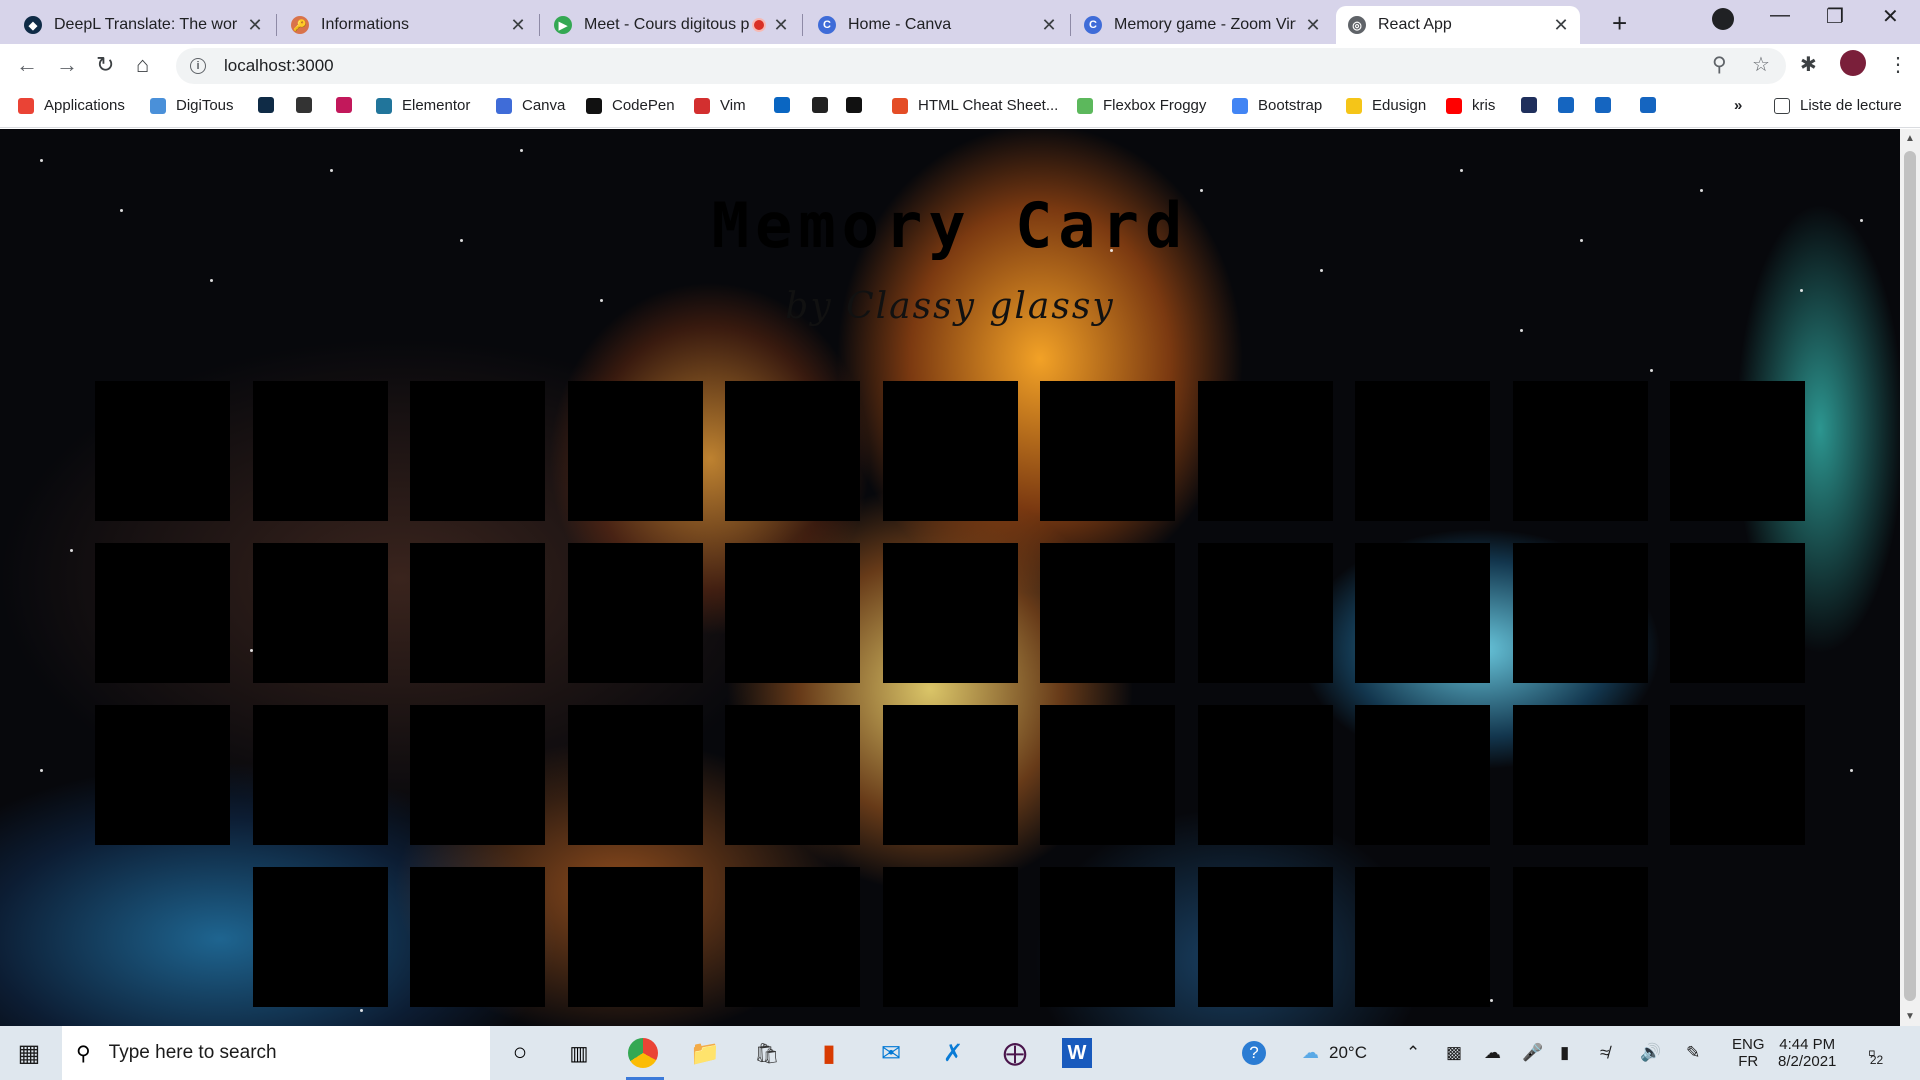 Image resolution: width=1920 pixels, height=1080 pixels. What do you see at coordinates (1141, 105) in the screenshot?
I see `bookmark-item: Flexbox Froggy` at bounding box center [1141, 105].